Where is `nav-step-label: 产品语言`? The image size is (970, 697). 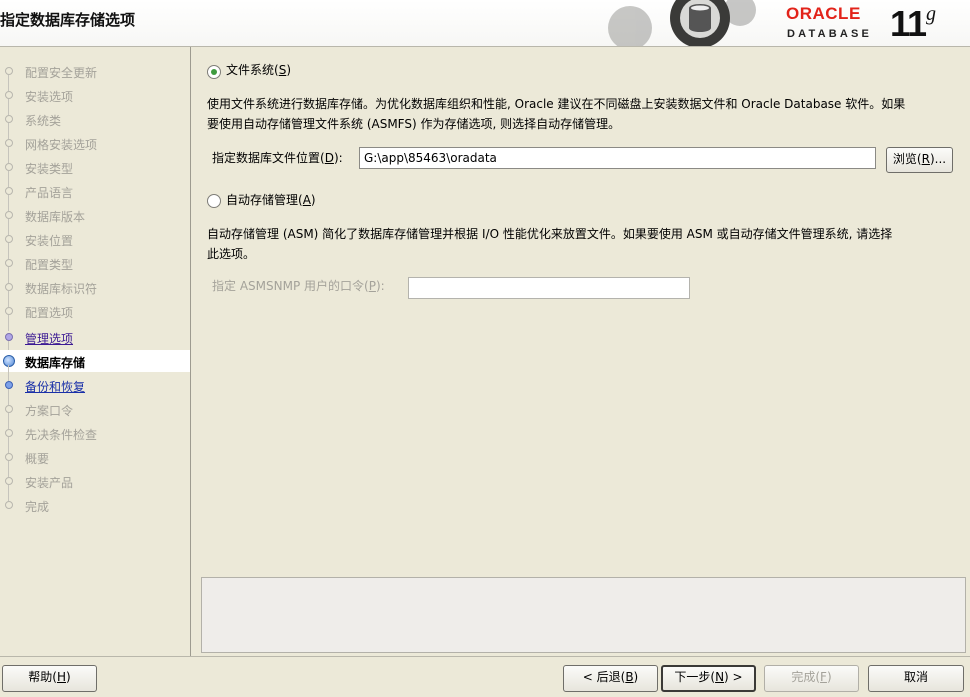 nav-step-label: 产品语言 is located at coordinates (49, 193).